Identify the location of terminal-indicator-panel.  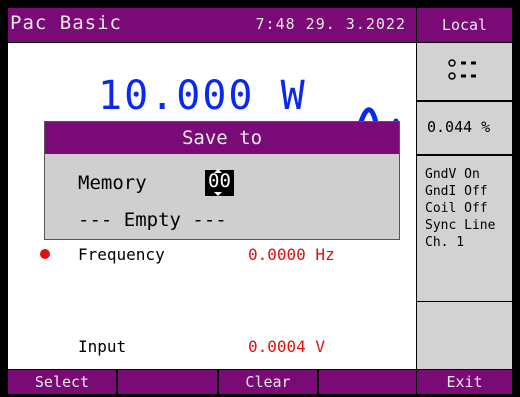
(464, 71).